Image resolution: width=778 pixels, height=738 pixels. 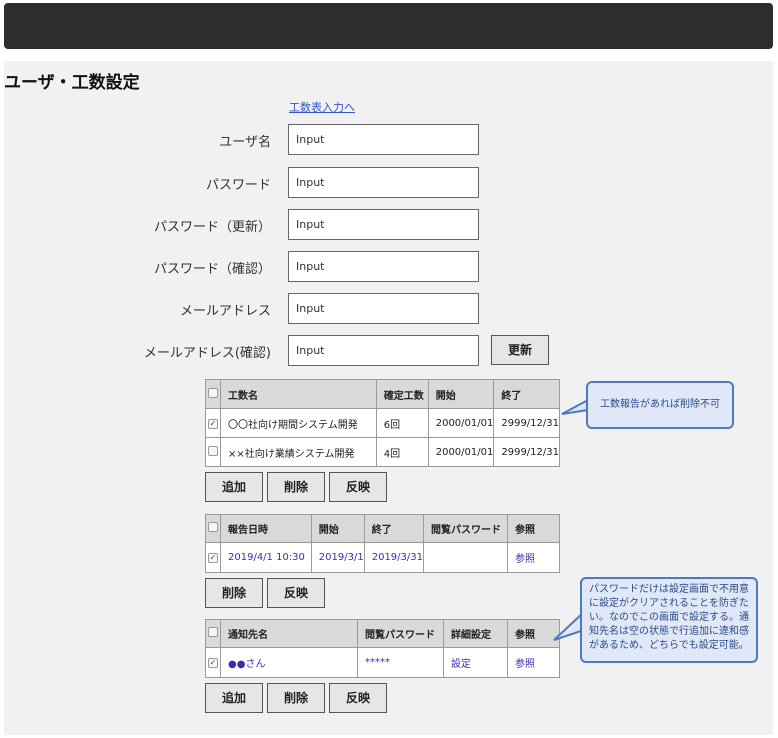 I want to click on page-title: ユーザ・工数設定, so click(x=72, y=83).